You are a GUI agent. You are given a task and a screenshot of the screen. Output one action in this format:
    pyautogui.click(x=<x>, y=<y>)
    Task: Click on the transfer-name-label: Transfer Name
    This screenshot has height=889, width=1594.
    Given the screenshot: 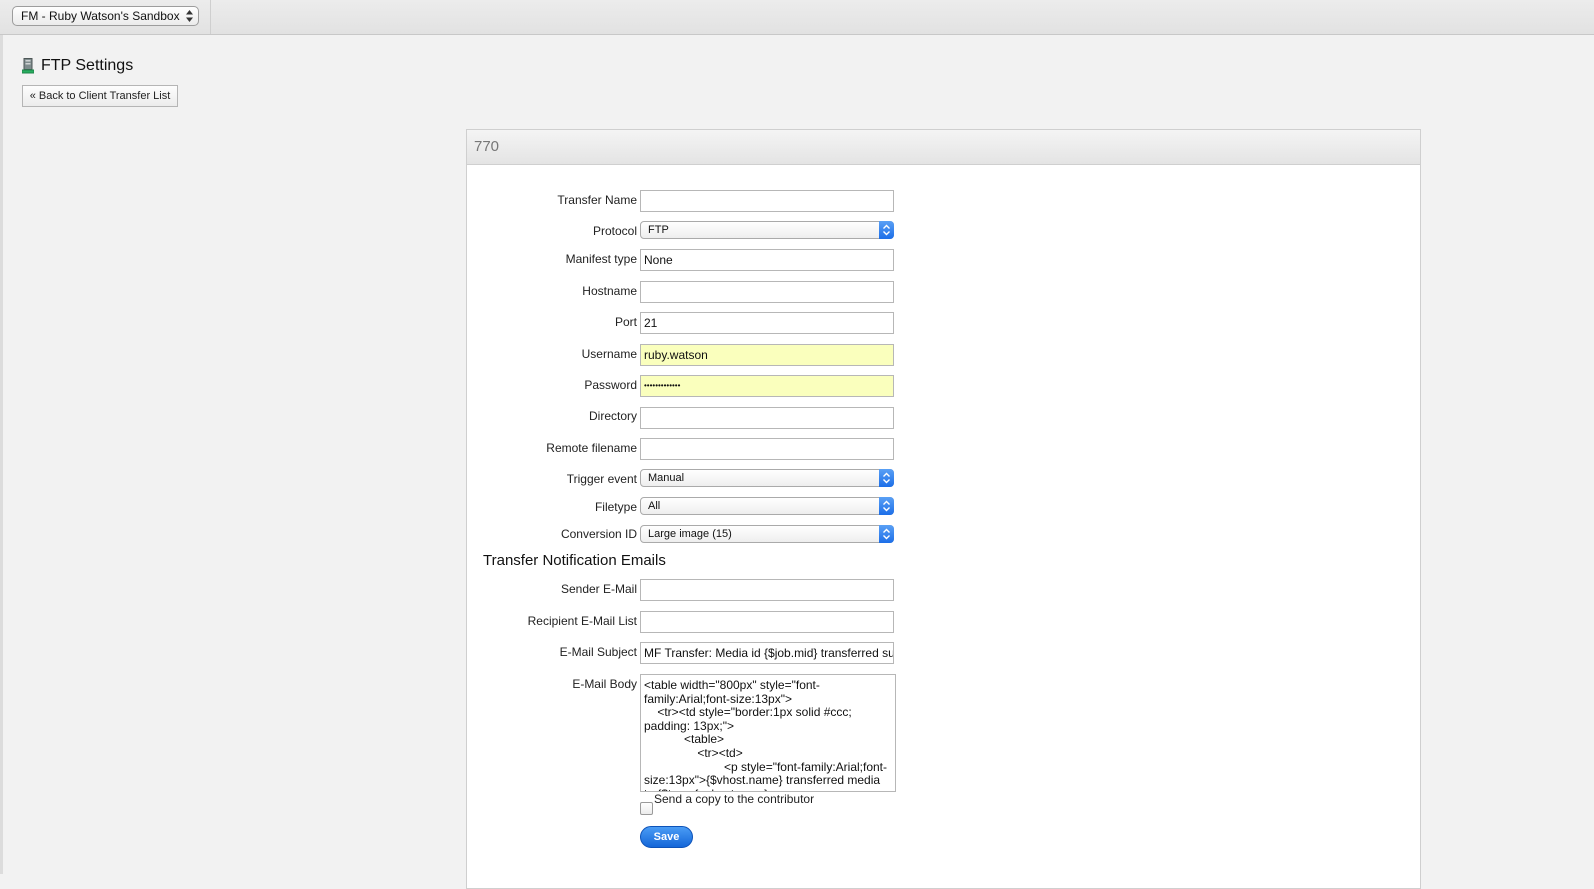 What is the action you would take?
    pyautogui.click(x=597, y=200)
    